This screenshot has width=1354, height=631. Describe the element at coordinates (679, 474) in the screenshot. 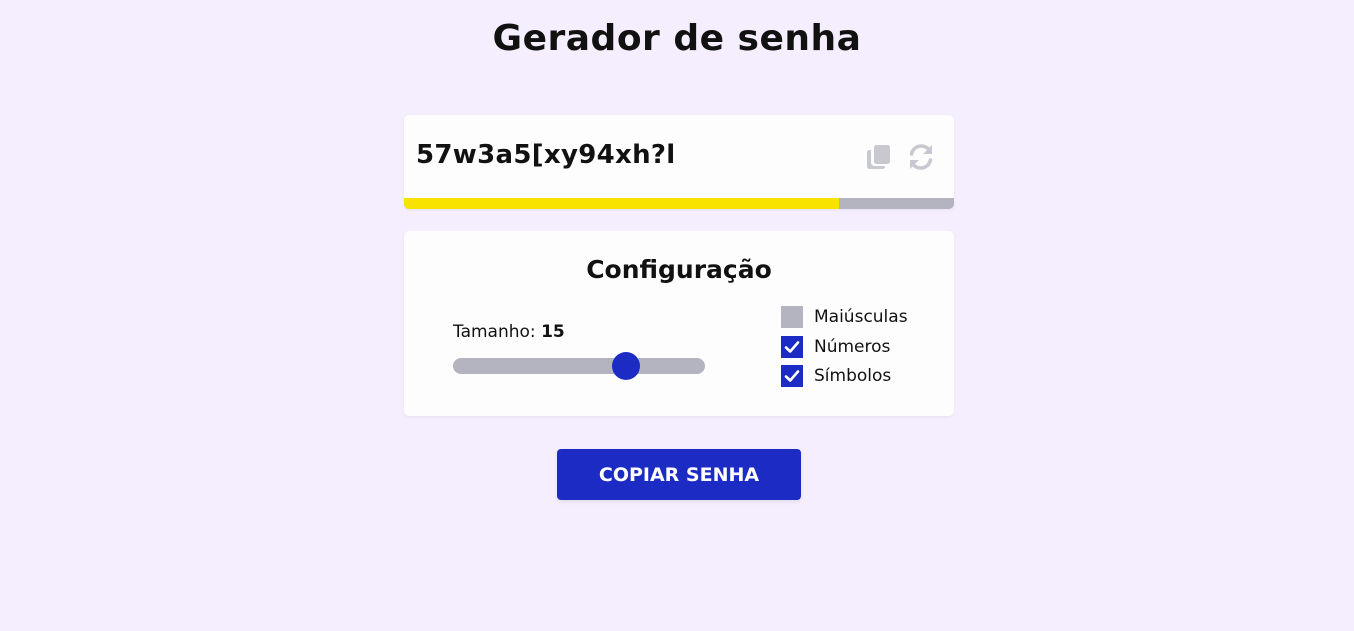

I see `copy-password-button: COPIAR SENHA` at that location.